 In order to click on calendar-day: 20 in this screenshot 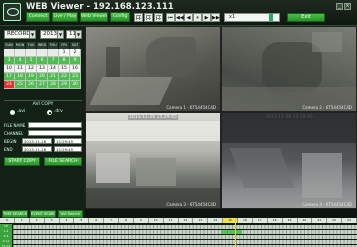, I will do `click(42, 77)`.